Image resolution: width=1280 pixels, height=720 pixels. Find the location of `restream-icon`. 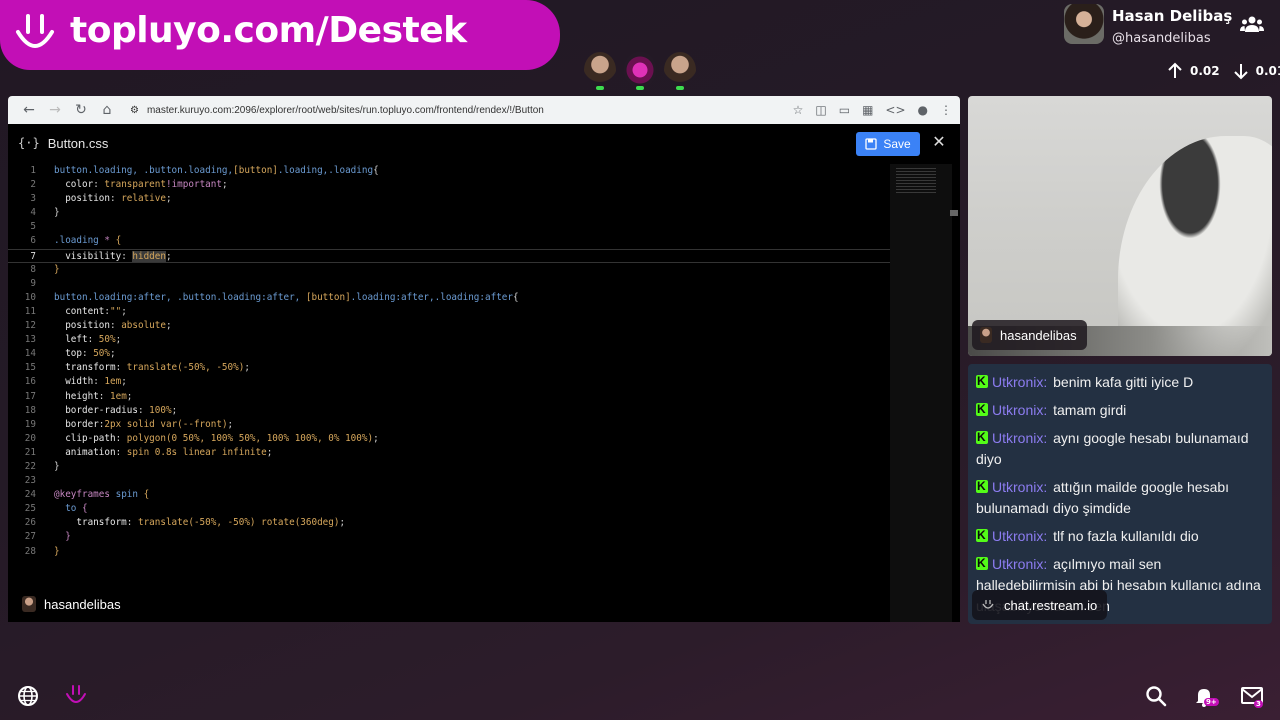

restream-icon is located at coordinates (988, 604).